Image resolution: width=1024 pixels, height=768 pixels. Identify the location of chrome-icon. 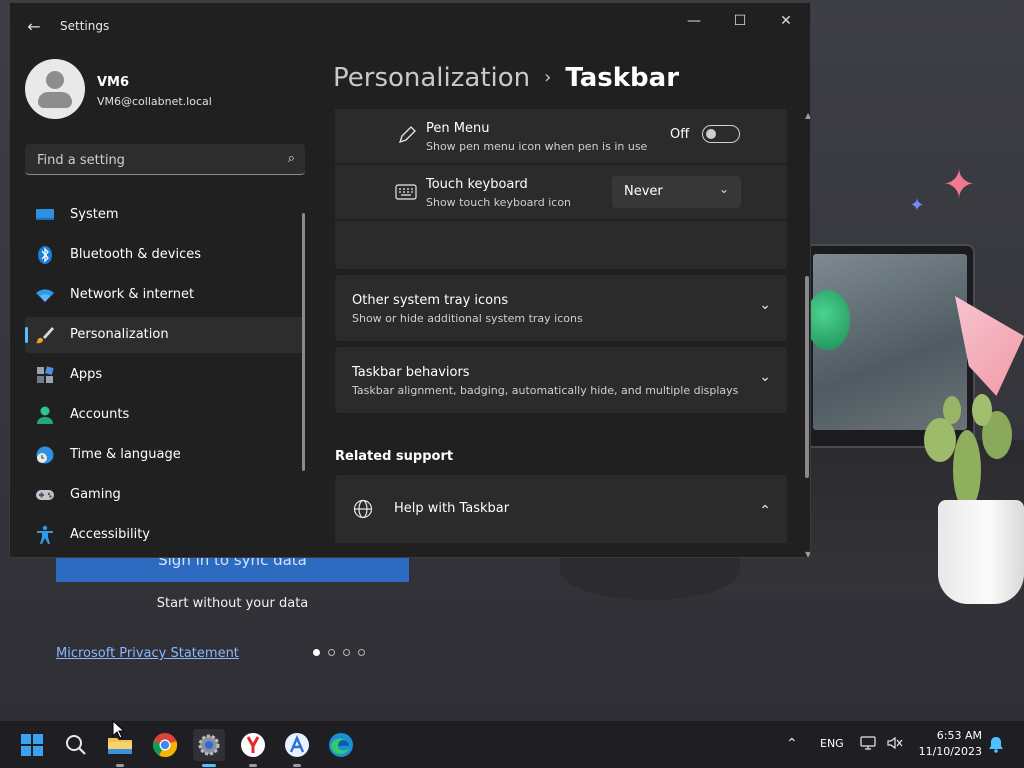
(165, 745).